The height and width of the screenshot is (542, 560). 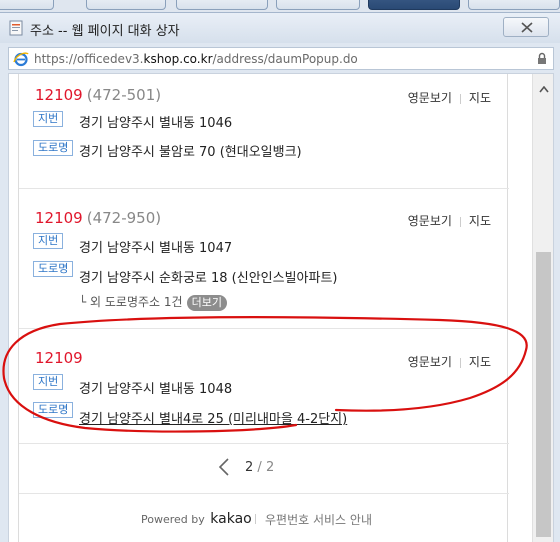 What do you see at coordinates (153, 302) in the screenshot?
I see `more-road-address: └ 외 도로명주소 1건 더보기` at bounding box center [153, 302].